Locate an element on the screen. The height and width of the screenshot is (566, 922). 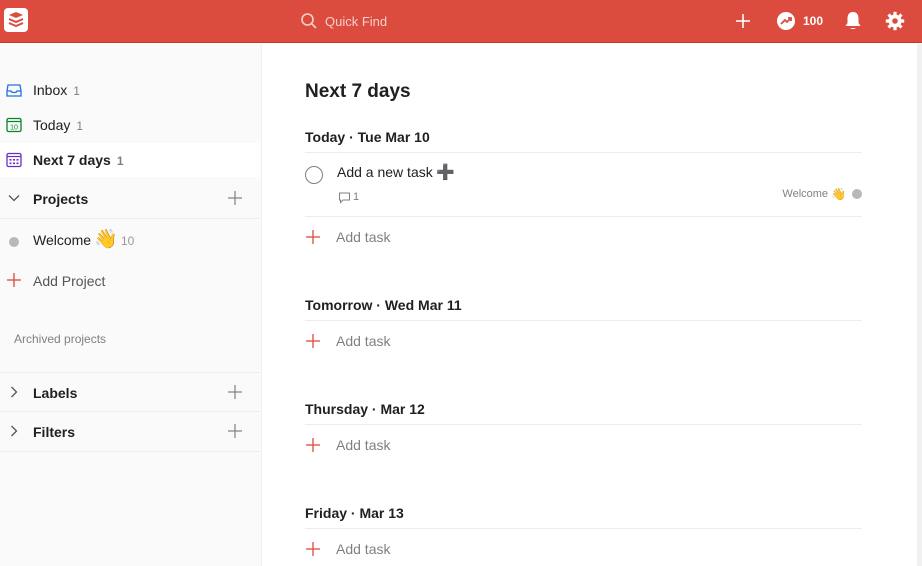
filters-section-header: Filters is located at coordinates (130, 432).